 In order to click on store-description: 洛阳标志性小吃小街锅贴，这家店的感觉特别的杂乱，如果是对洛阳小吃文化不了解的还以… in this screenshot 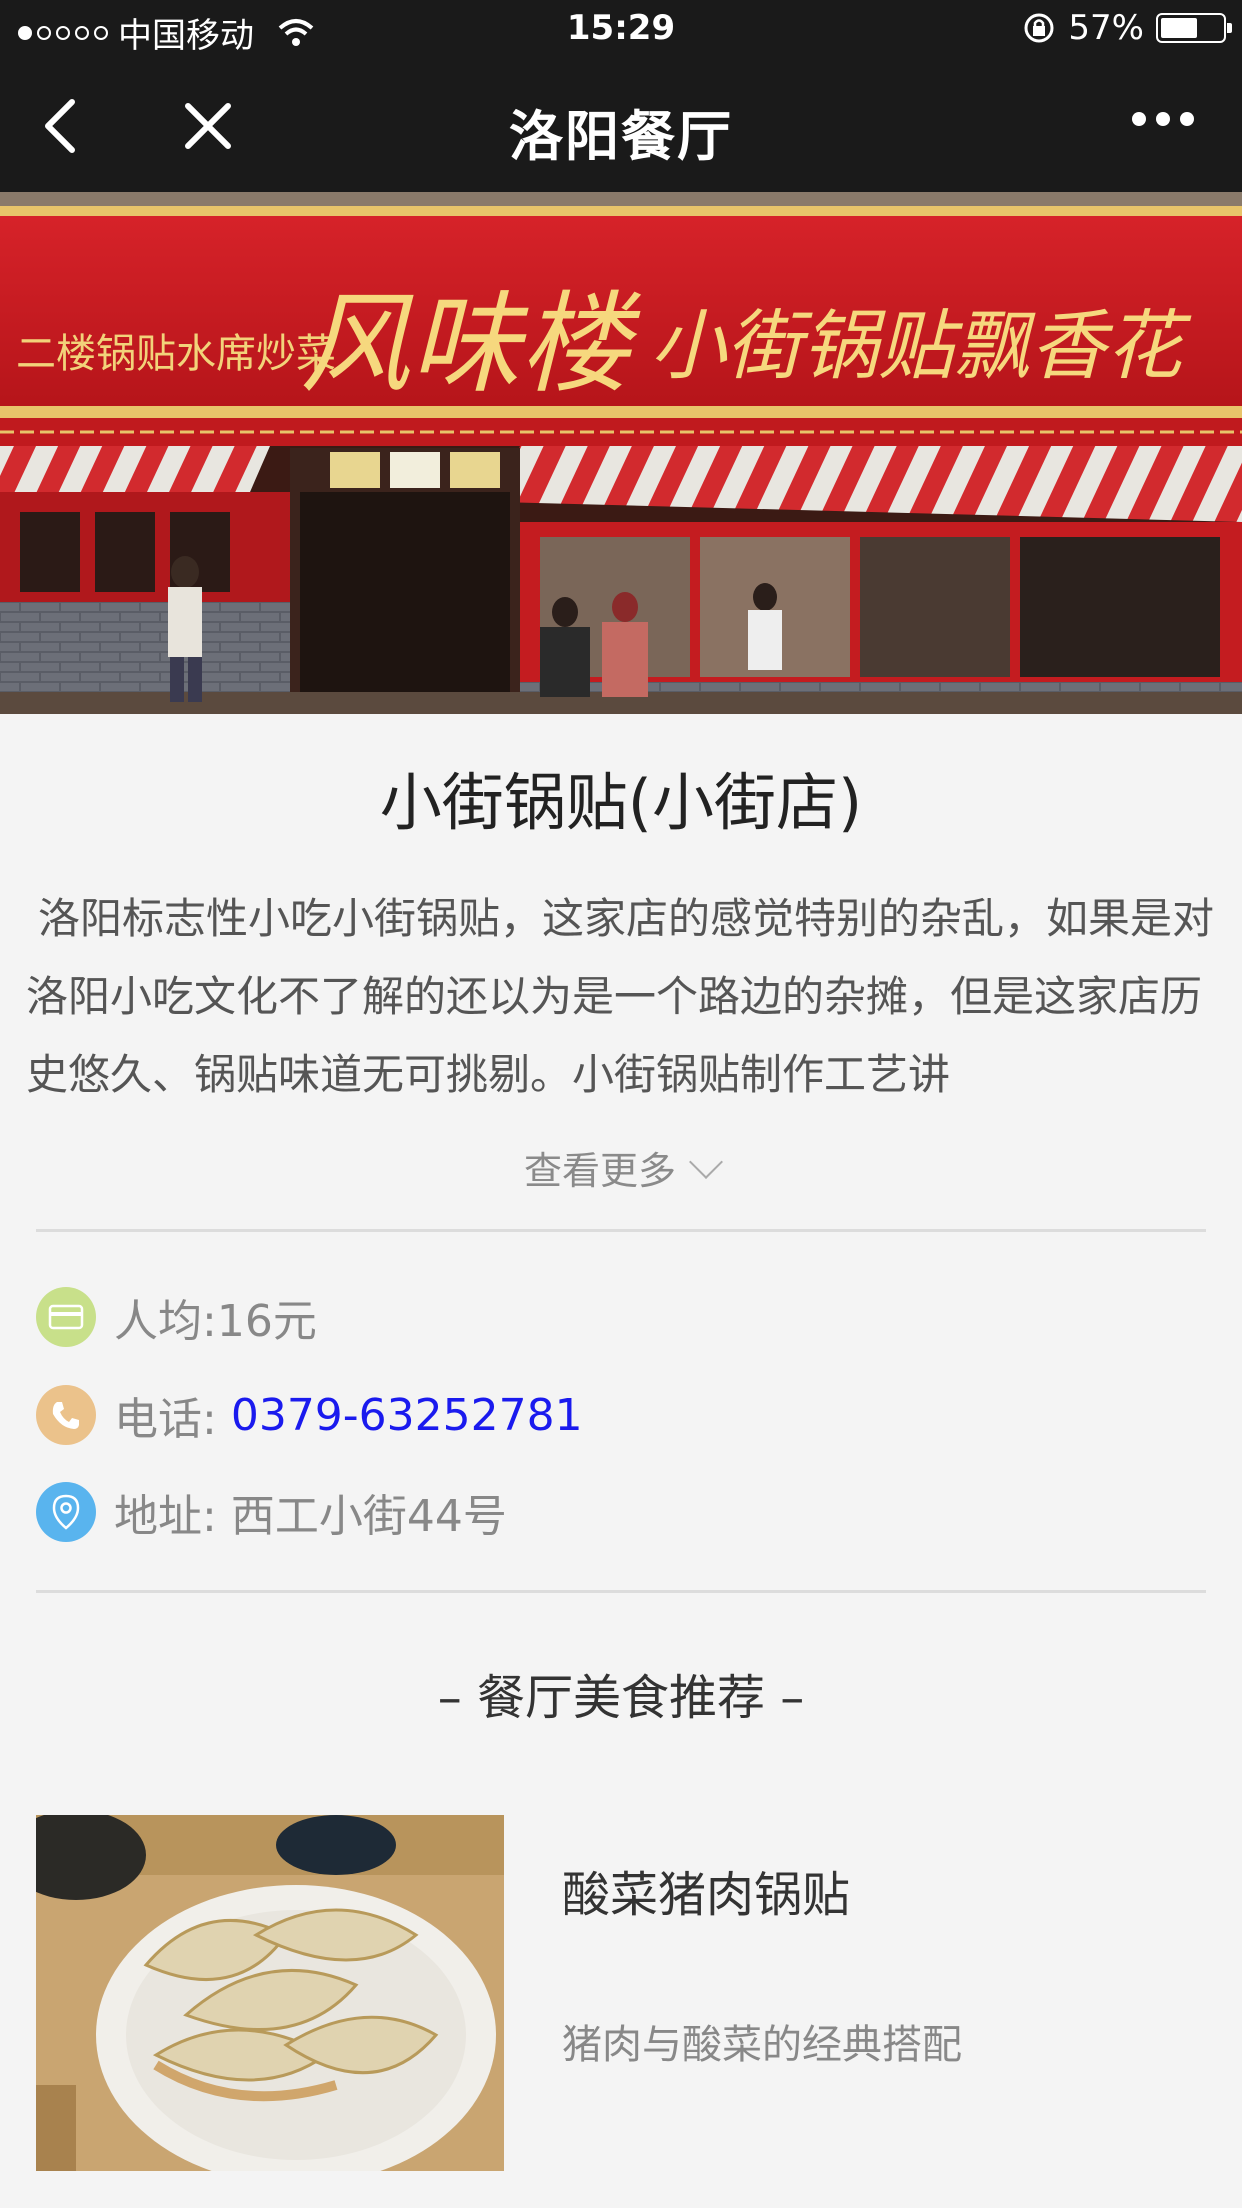, I will do `click(620, 996)`.